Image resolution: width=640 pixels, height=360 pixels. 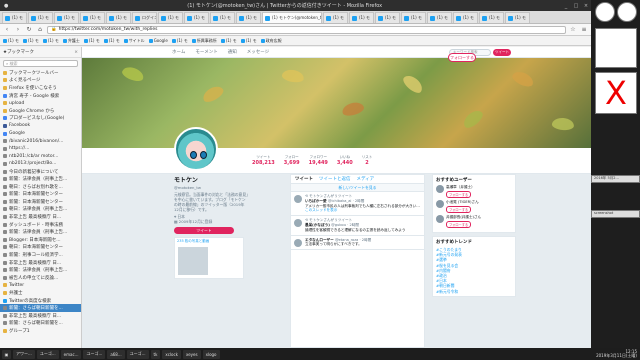 I want to click on forward-icon: ›, so click(x=18, y=30).